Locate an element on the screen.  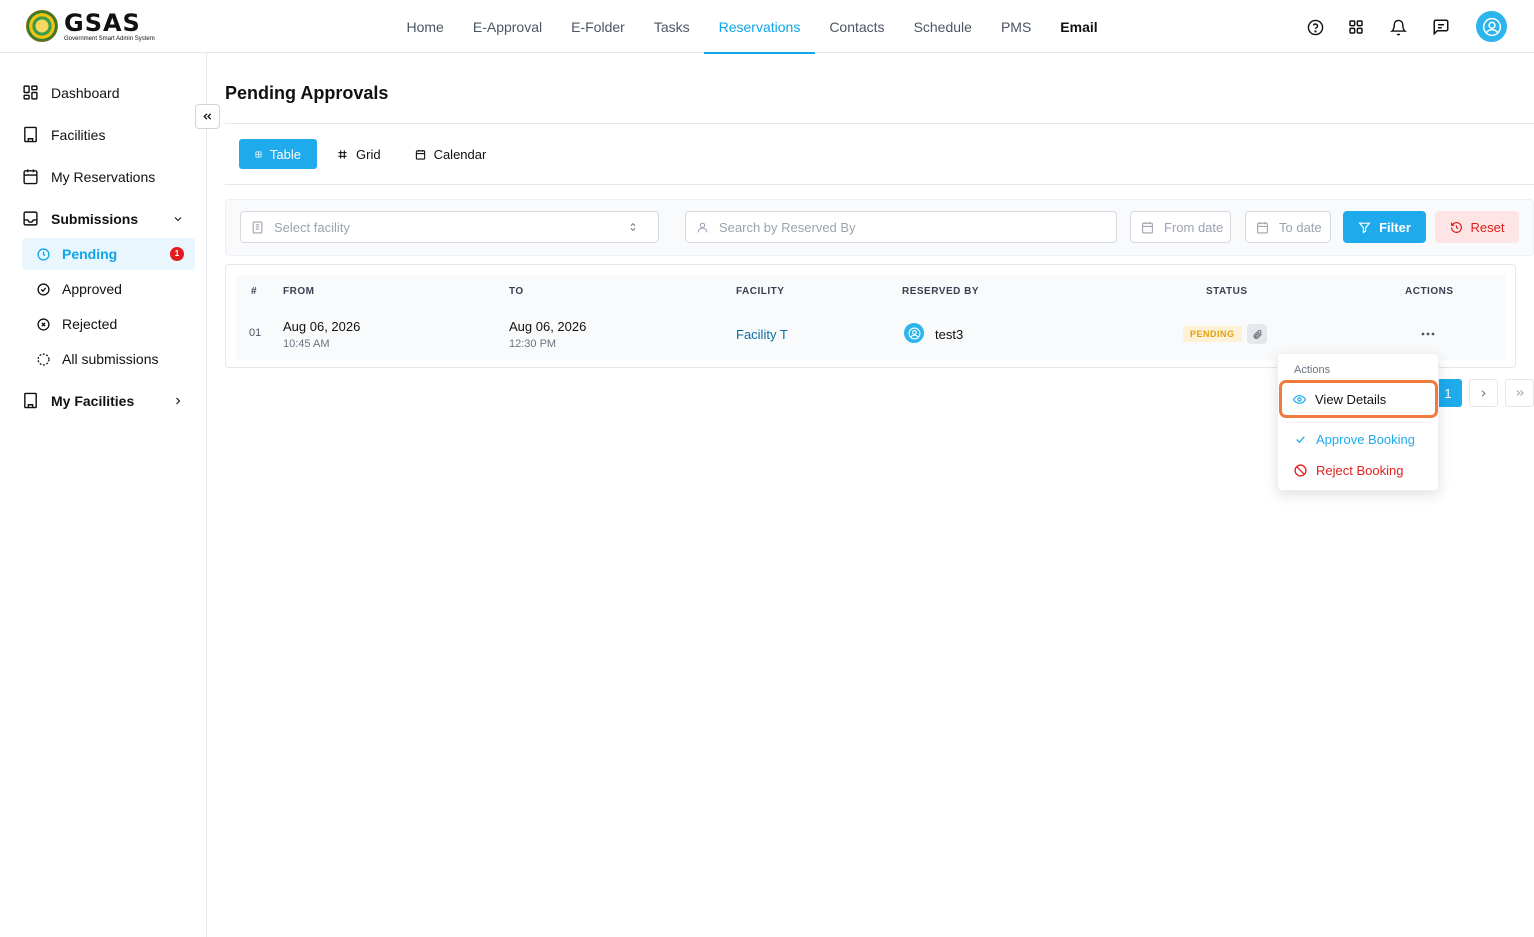
reject-booking-menu-item: Reject Booking is located at coordinates (1348, 470).